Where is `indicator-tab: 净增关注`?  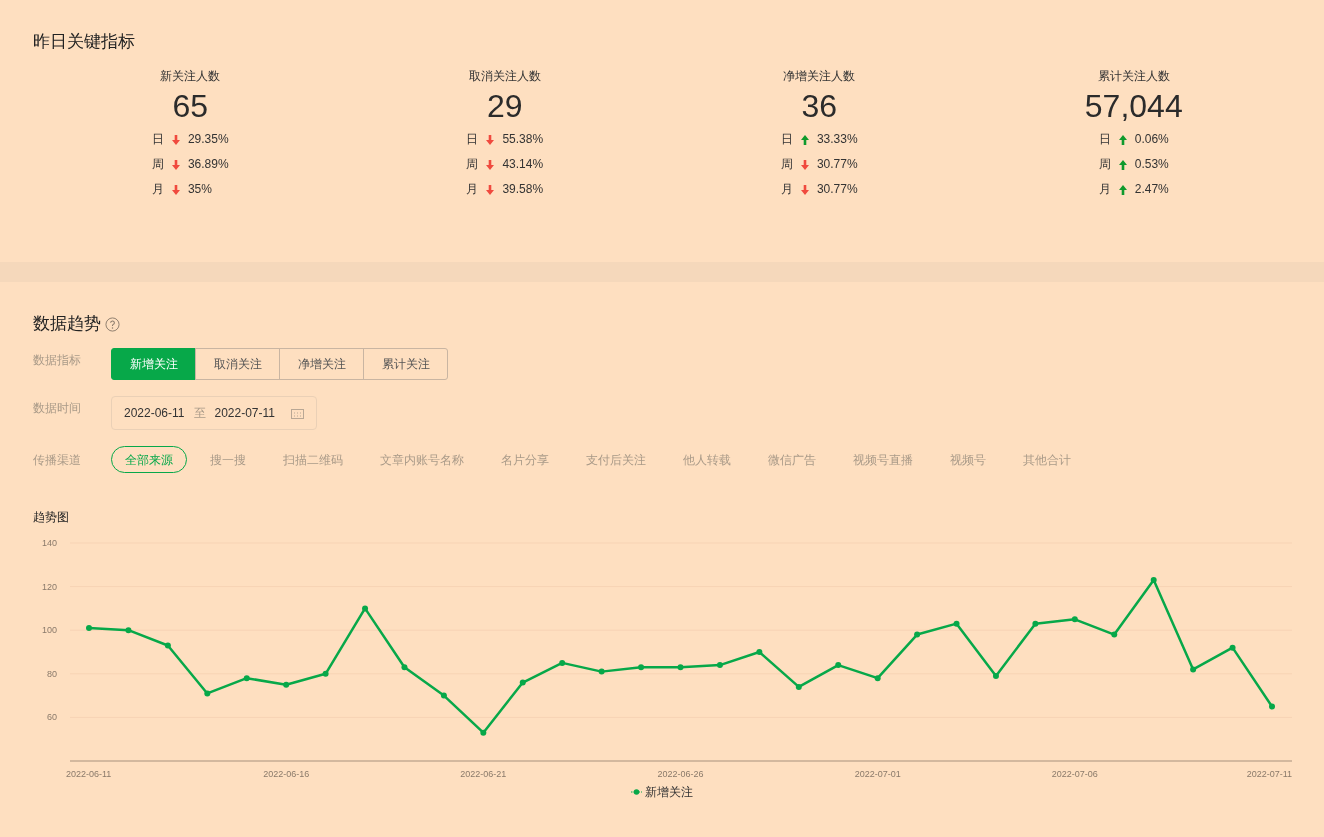 indicator-tab: 净增关注 is located at coordinates (321, 364).